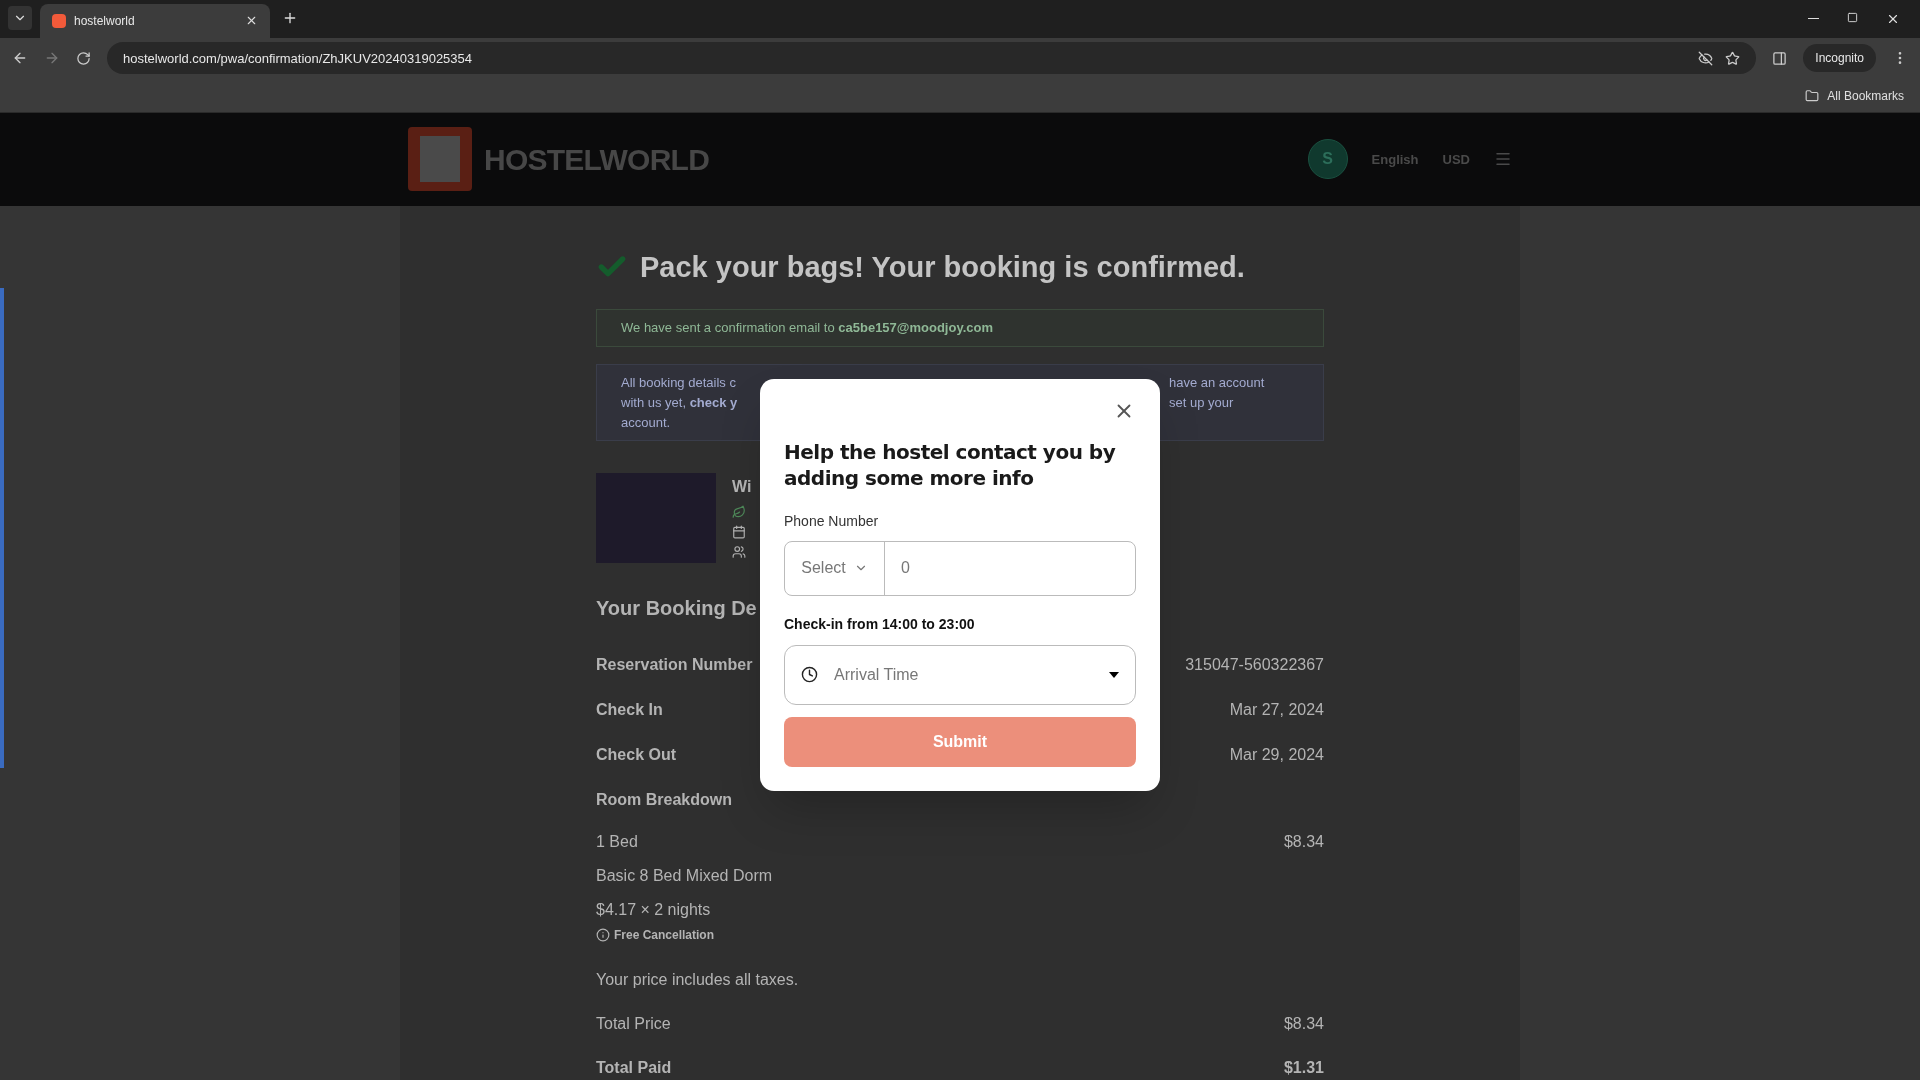  Describe the element at coordinates (654, 910) in the screenshot. I see `room-line: $4.17 × 2 nights` at that location.